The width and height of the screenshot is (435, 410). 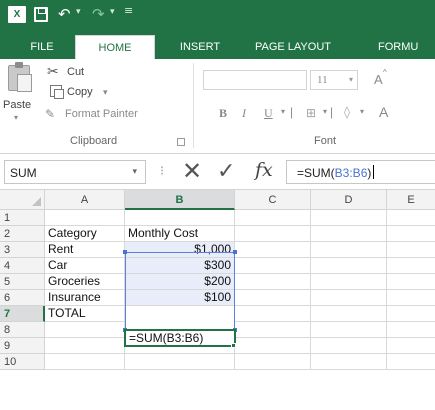 What do you see at coordinates (325, 141) in the screenshot?
I see `font-group-label: Font` at bounding box center [325, 141].